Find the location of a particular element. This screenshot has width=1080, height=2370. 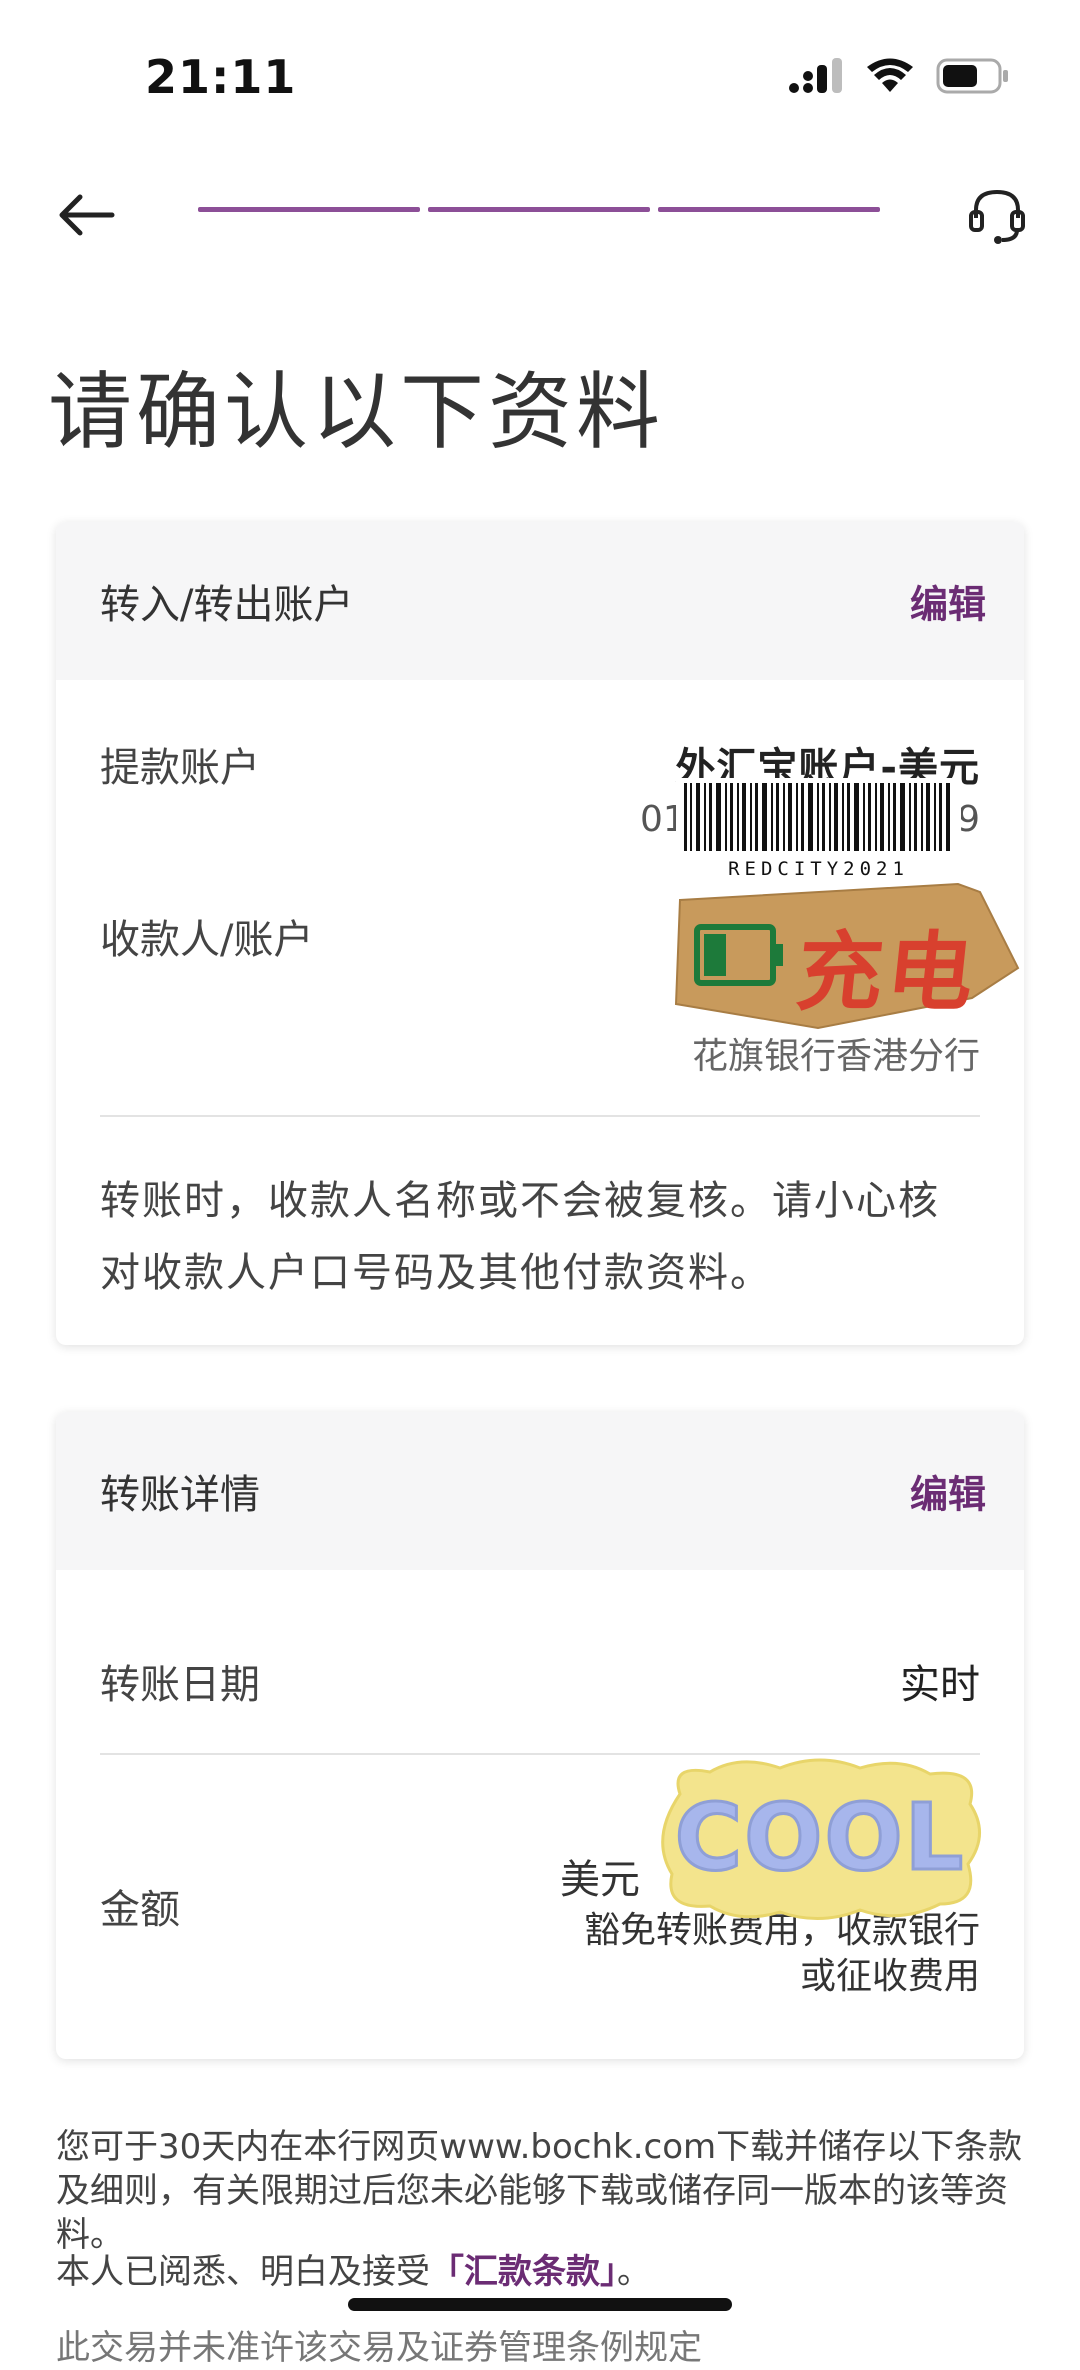

top-nav is located at coordinates (540, 210).